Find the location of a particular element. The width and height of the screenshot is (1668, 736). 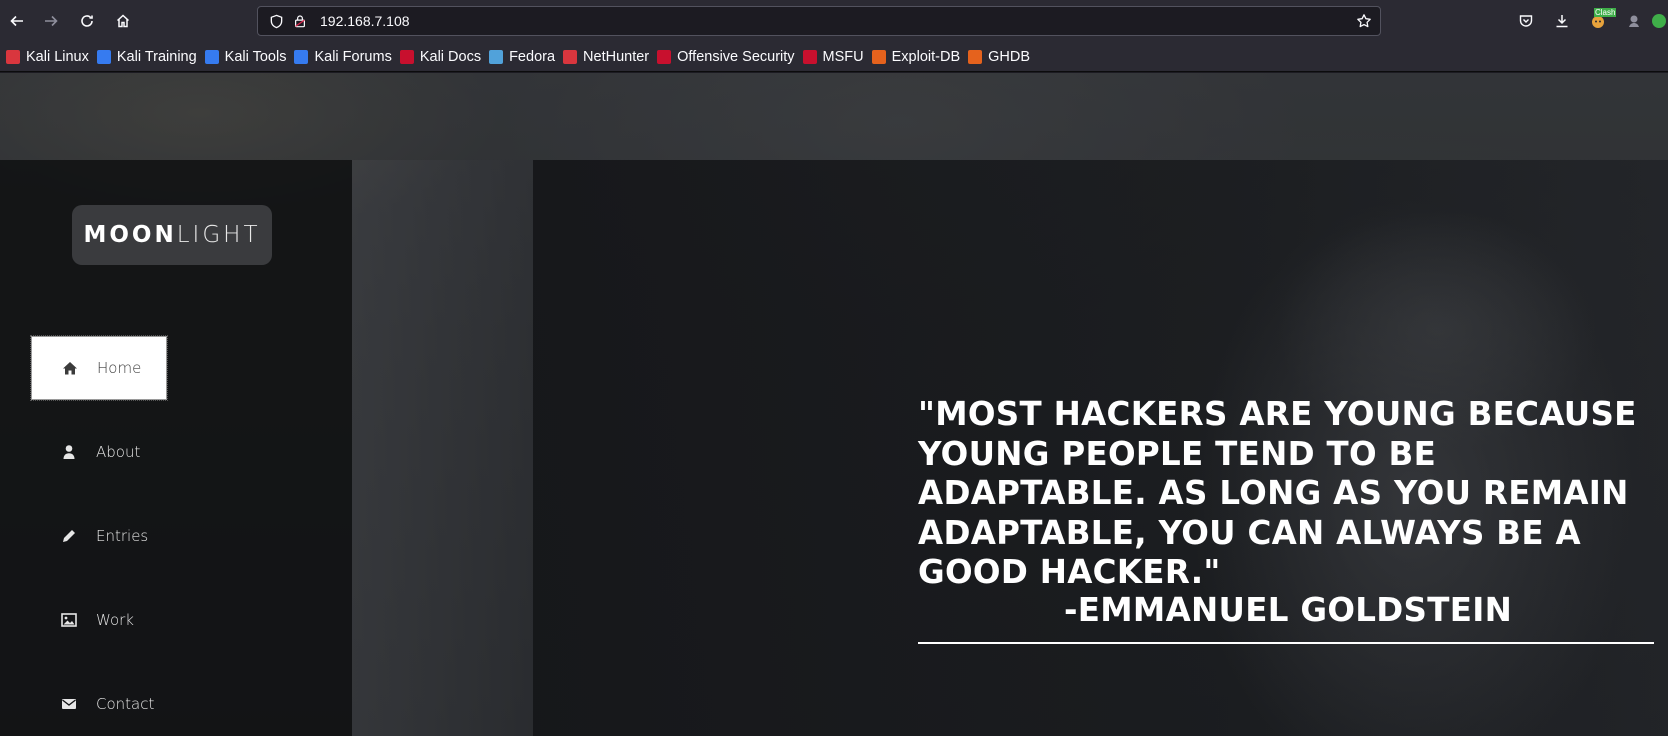

bookmark-item: MSFU is located at coordinates (835, 57).